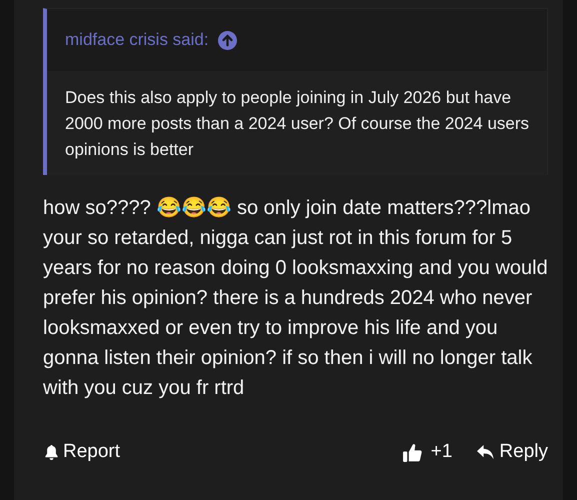  I want to click on reply-button: Reply, so click(512, 452).